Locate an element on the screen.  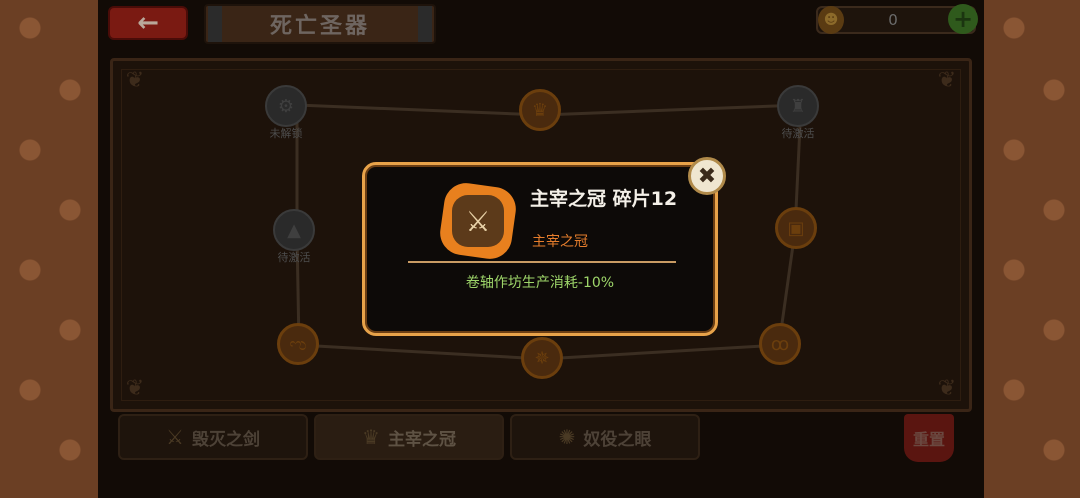
popup-effect-text: 卷轴作坊生产消耗-10% is located at coordinates (540, 283).